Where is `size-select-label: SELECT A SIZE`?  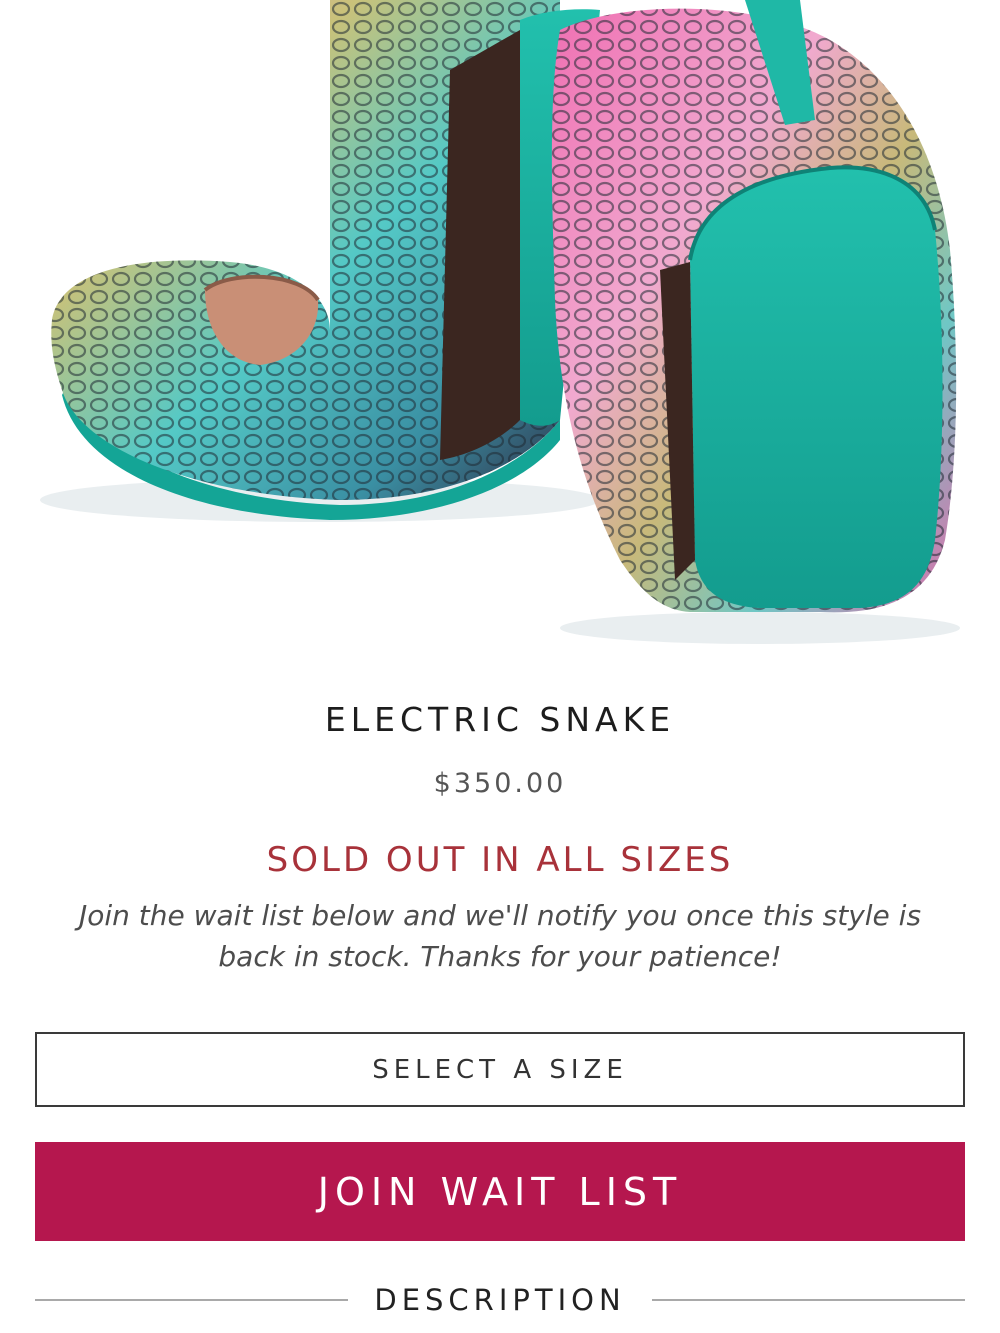 size-select-label: SELECT A SIZE is located at coordinates (500, 1069).